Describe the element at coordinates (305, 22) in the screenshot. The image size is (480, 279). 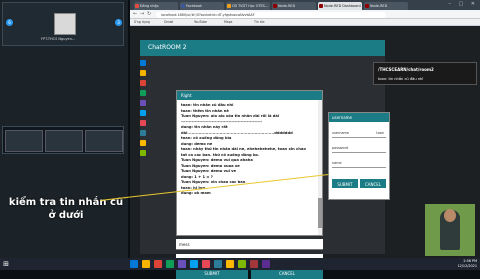
I see `bookmarks-bar: Ứng dụng Gmail YouTube Maps Tin tức` at that location.